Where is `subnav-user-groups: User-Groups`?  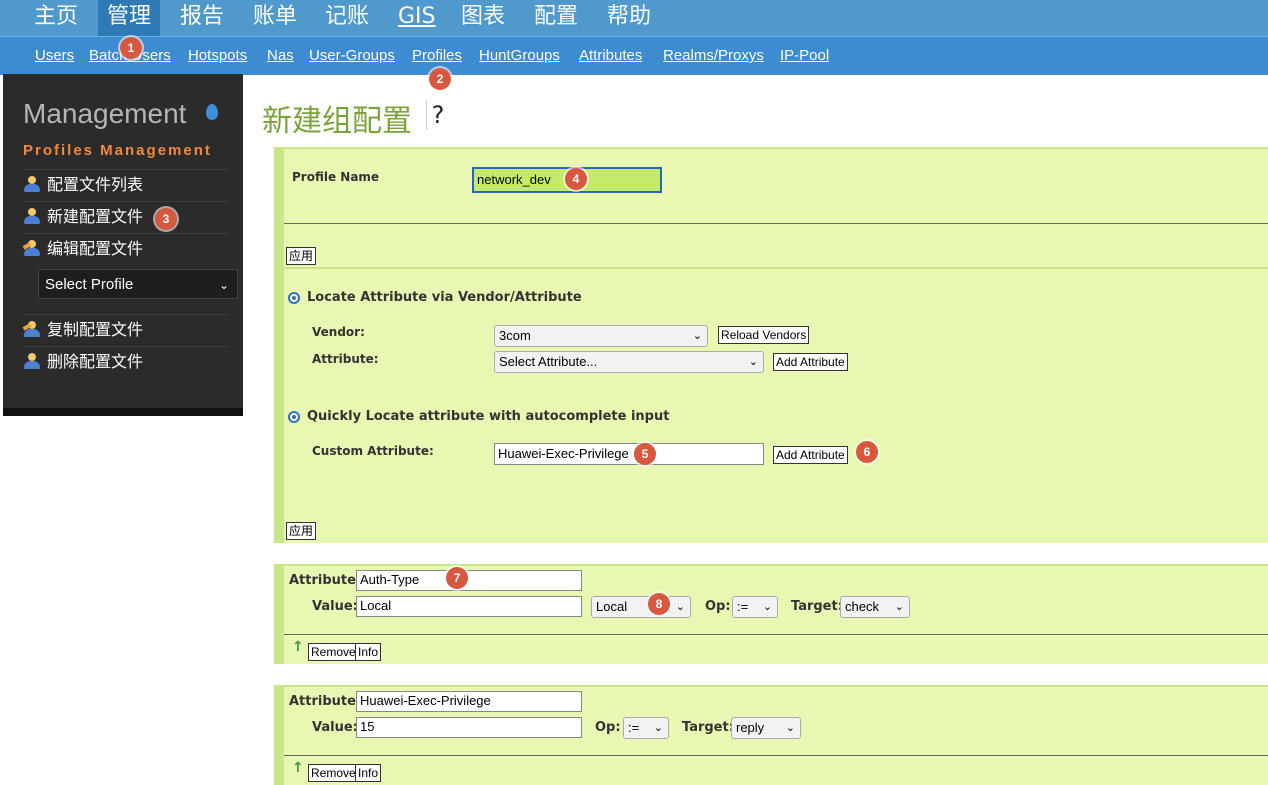 subnav-user-groups: User-Groups is located at coordinates (352, 56).